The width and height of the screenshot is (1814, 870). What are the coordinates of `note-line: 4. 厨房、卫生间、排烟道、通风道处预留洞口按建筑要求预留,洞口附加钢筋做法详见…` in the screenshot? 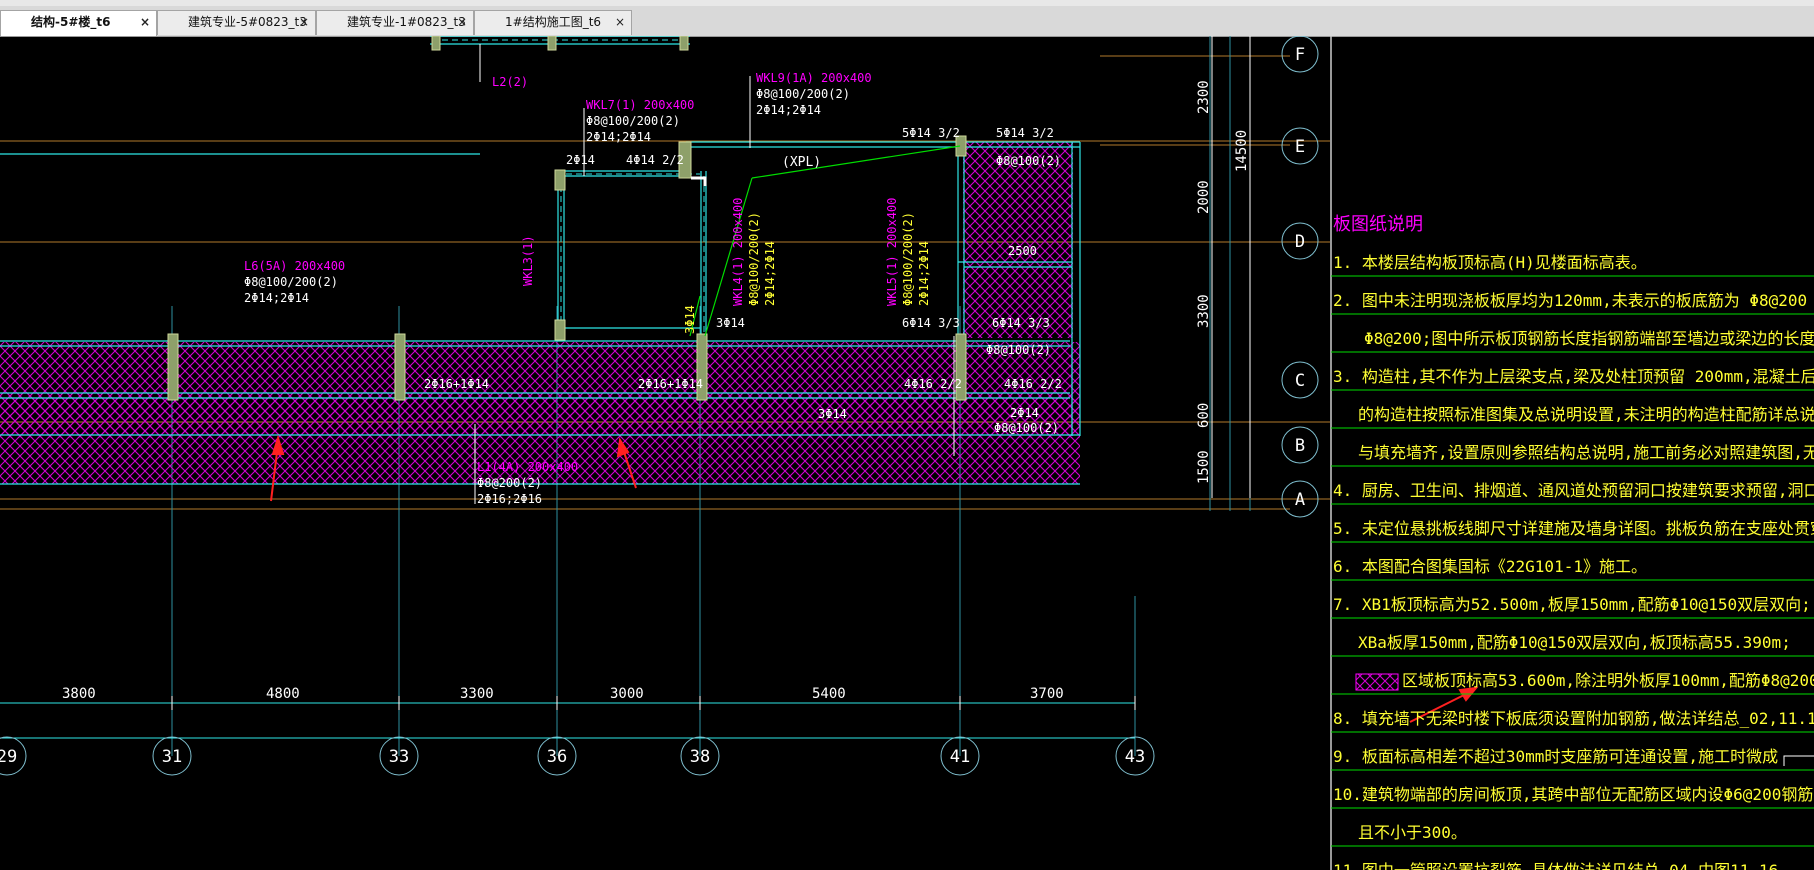 It's located at (1573, 490).